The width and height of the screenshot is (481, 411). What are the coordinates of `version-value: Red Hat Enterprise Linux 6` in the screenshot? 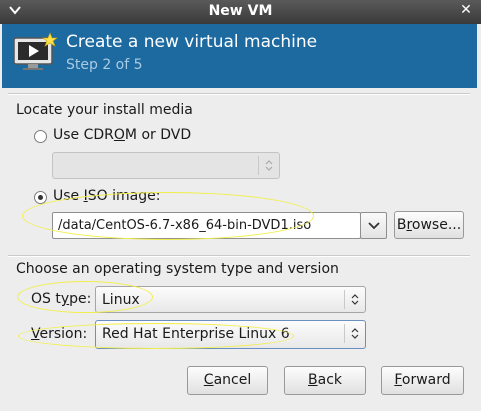 It's located at (196, 334).